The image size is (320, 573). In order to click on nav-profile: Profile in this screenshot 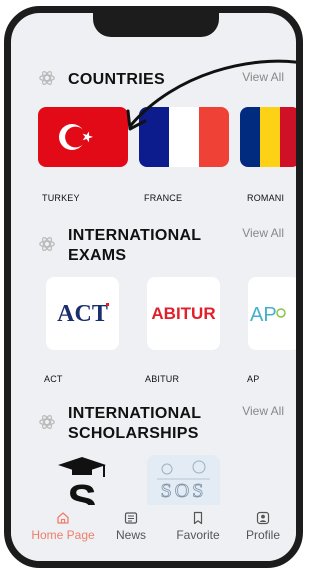, I will do `click(263, 526)`.